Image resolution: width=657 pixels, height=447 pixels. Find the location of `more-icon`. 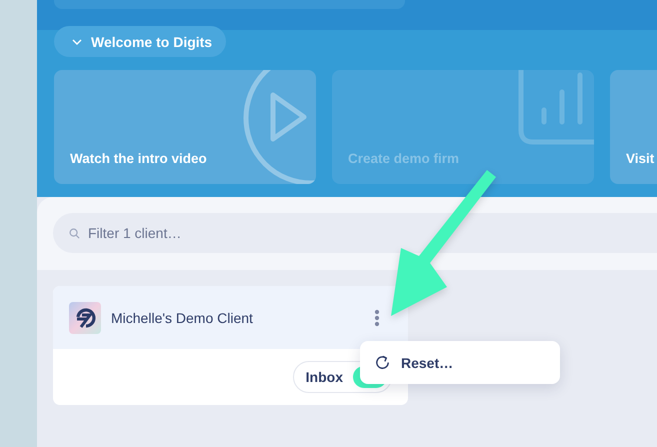

more-icon is located at coordinates (377, 317).